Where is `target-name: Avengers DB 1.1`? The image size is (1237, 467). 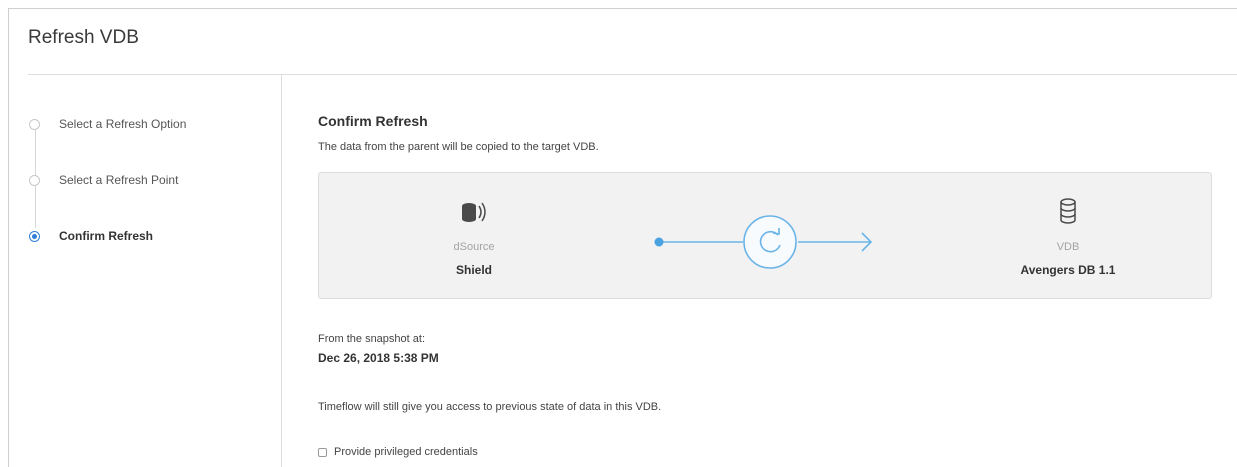 target-name: Avengers DB 1.1 is located at coordinates (1068, 270).